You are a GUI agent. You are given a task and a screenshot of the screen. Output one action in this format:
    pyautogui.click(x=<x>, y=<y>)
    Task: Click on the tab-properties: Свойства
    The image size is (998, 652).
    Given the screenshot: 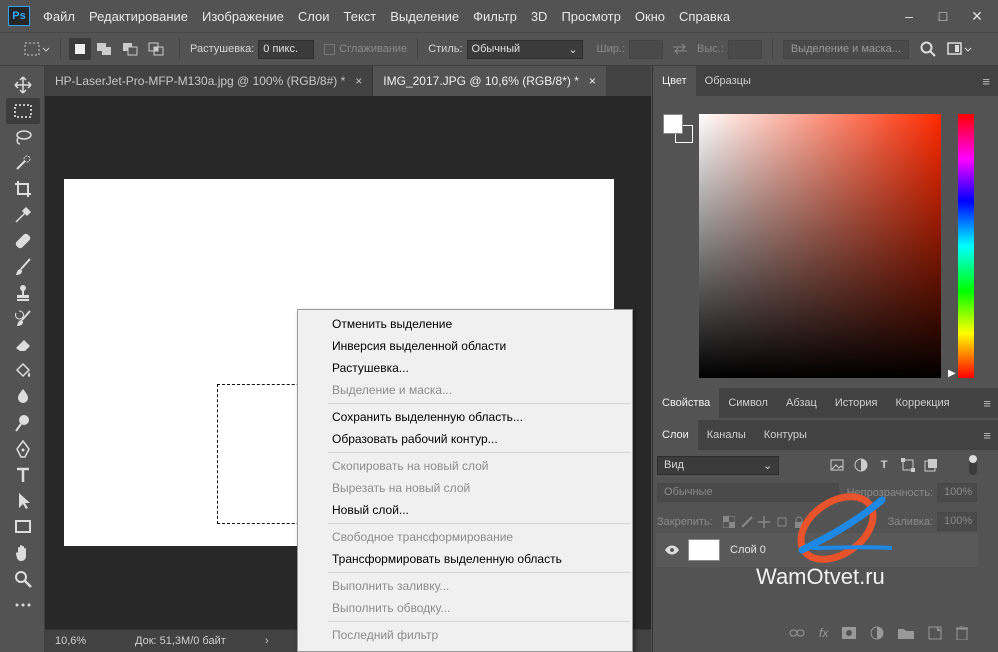 What is the action you would take?
    pyautogui.click(x=686, y=403)
    